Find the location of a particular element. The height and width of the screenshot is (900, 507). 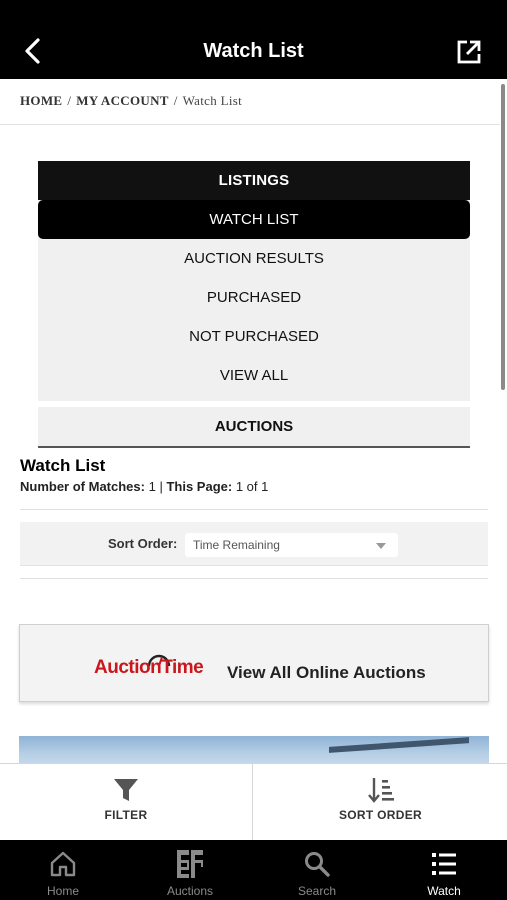

menu-item-not-purchased: NOT PURCHASED is located at coordinates (254, 336).